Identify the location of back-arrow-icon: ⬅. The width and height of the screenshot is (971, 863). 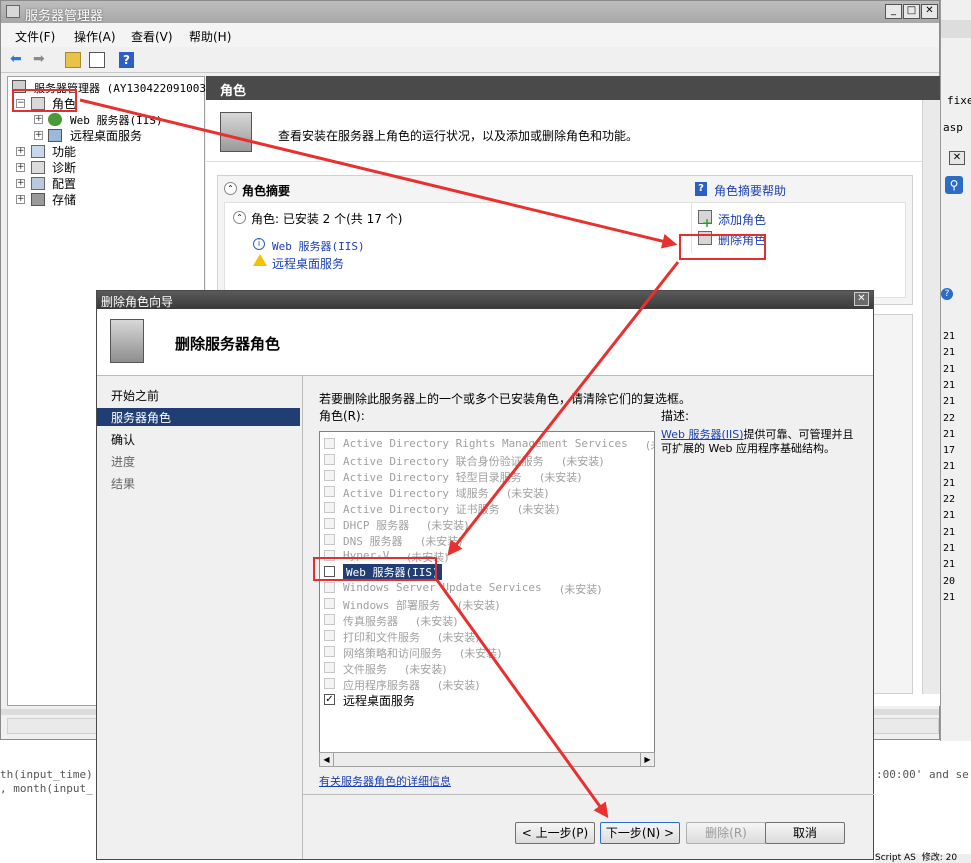
(18, 59).